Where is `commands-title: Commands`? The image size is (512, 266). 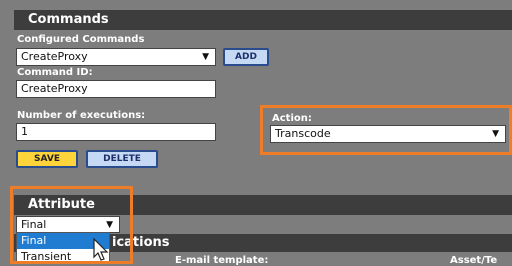
commands-title: Commands is located at coordinates (68, 19).